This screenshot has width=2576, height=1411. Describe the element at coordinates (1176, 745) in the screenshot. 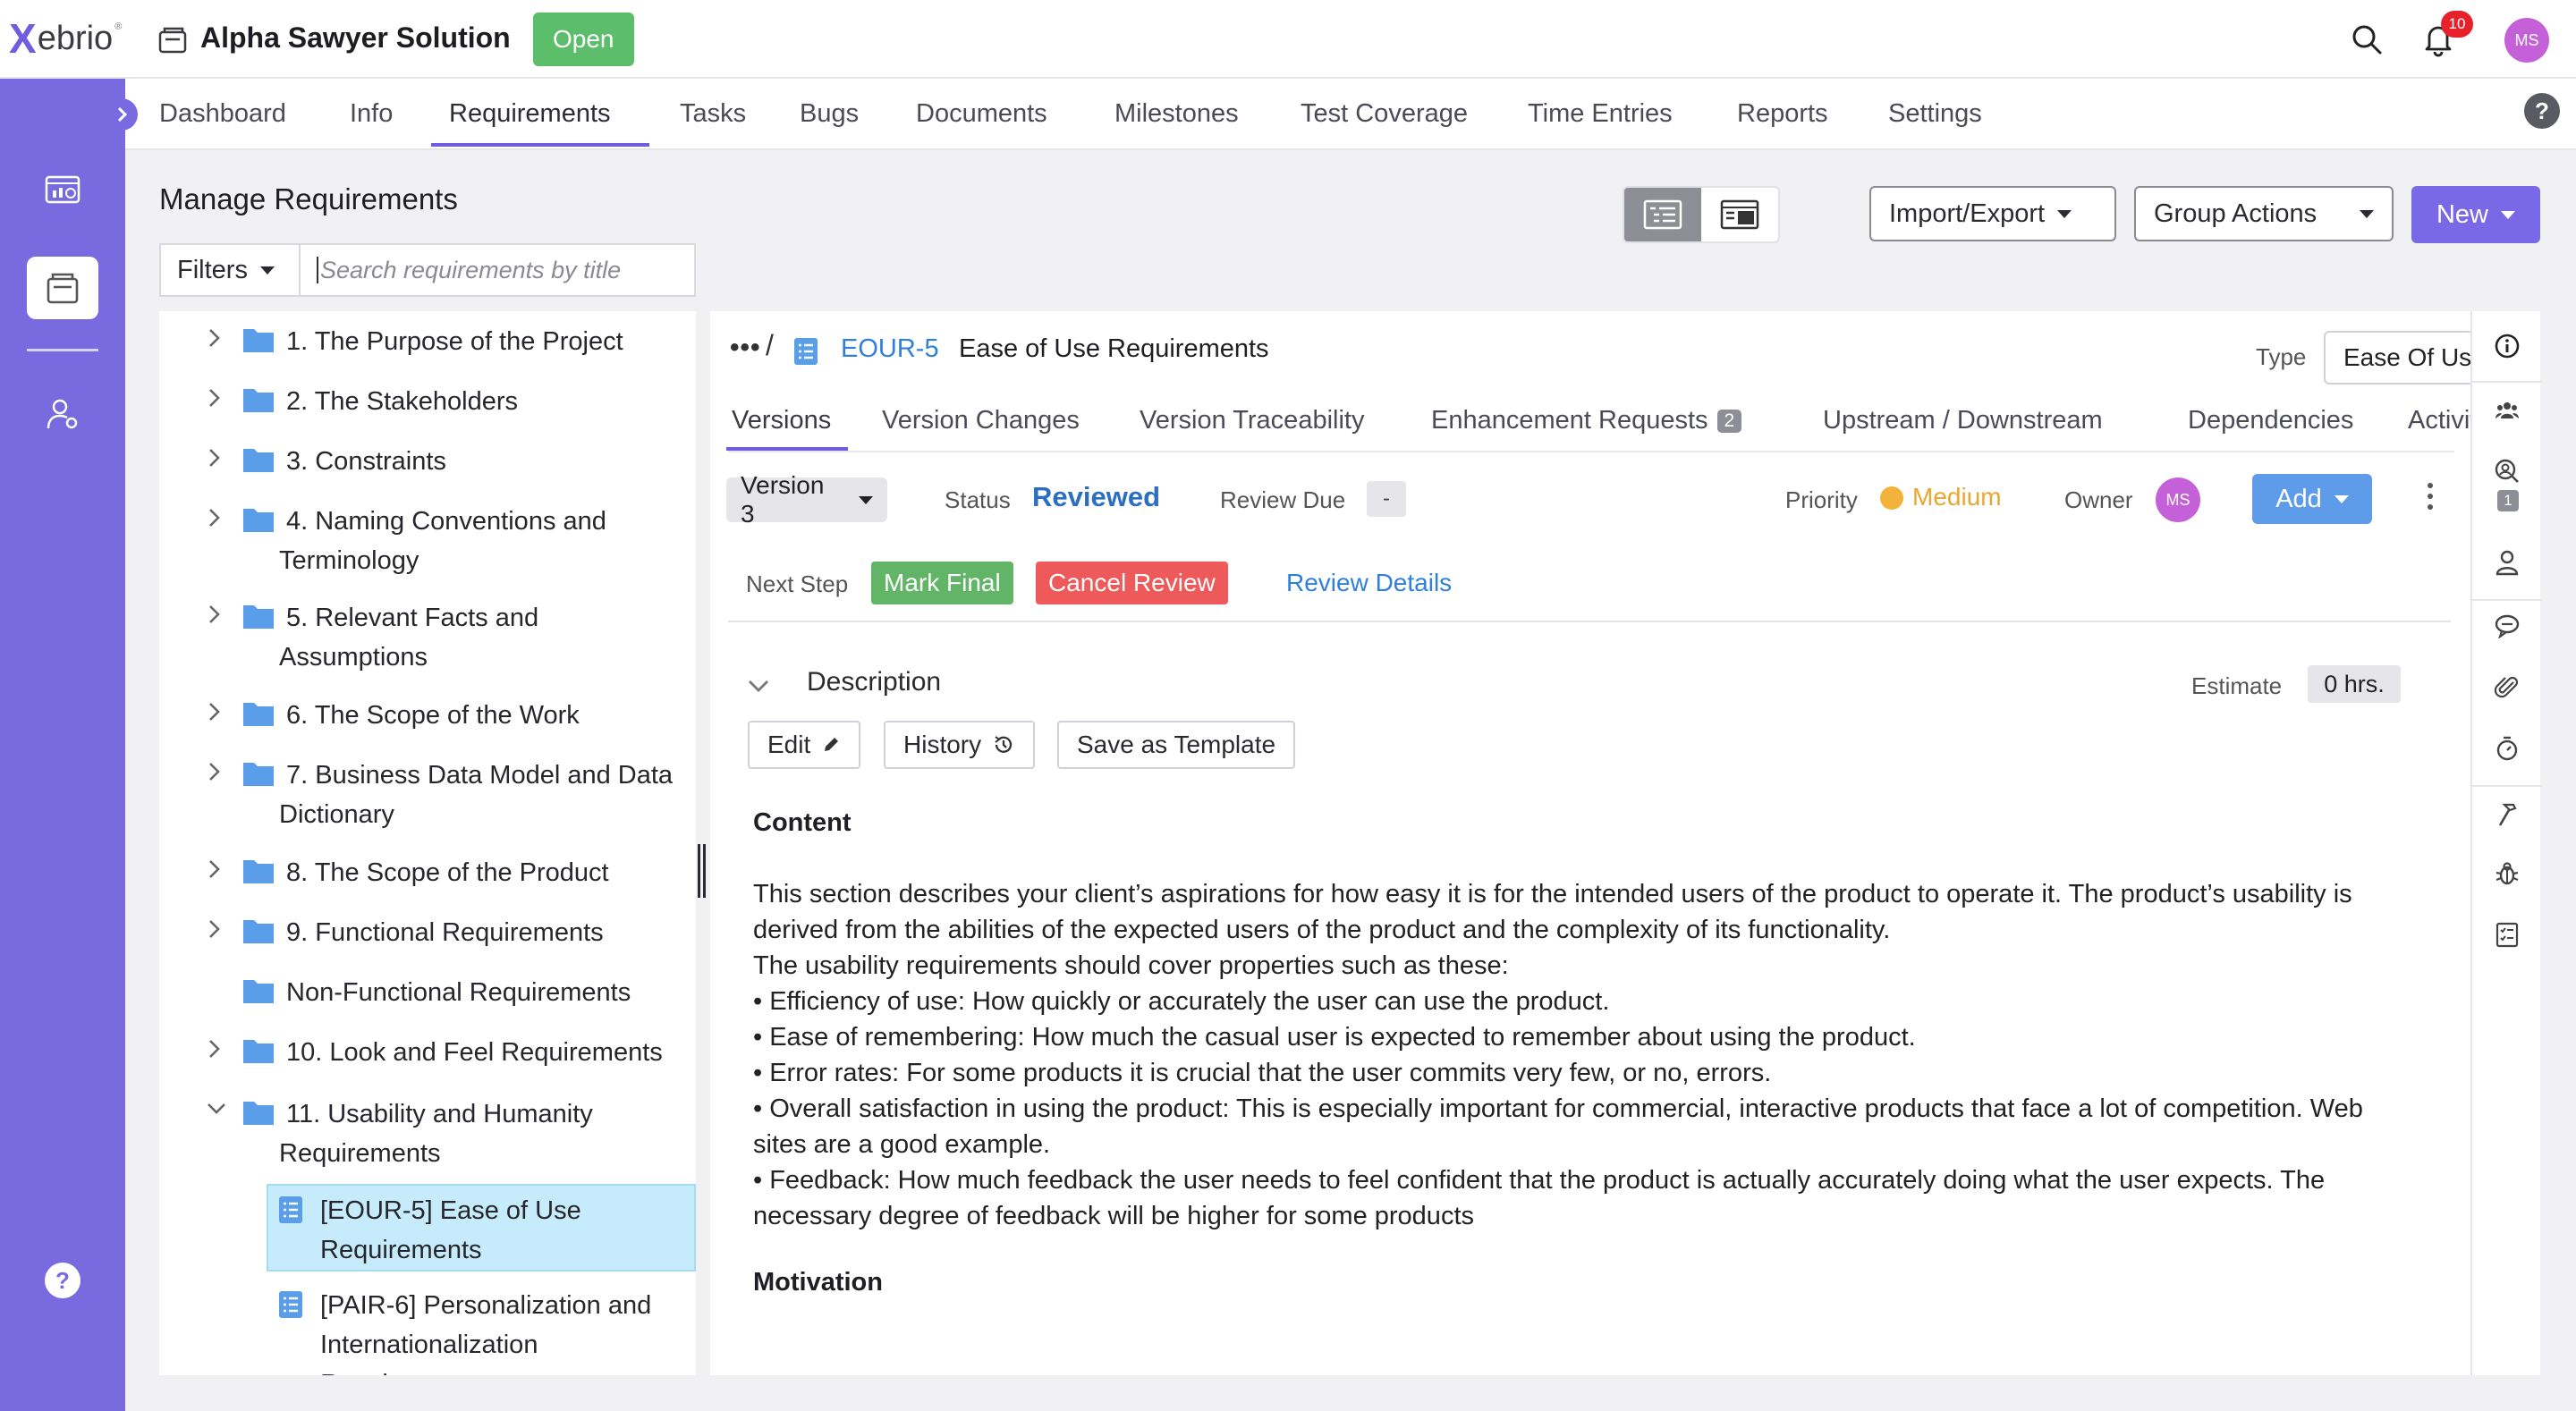

I see `save-as-template-button: Save as Template` at that location.